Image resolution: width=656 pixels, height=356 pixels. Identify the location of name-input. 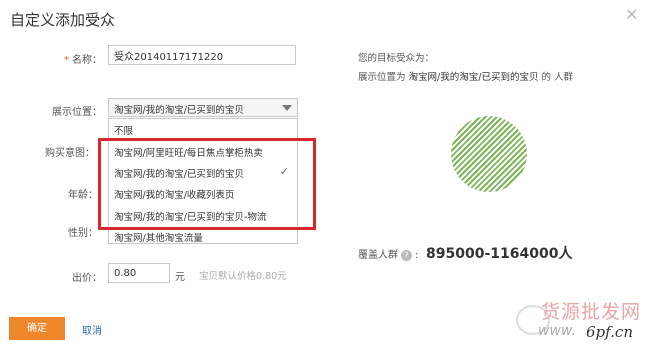
(202, 55).